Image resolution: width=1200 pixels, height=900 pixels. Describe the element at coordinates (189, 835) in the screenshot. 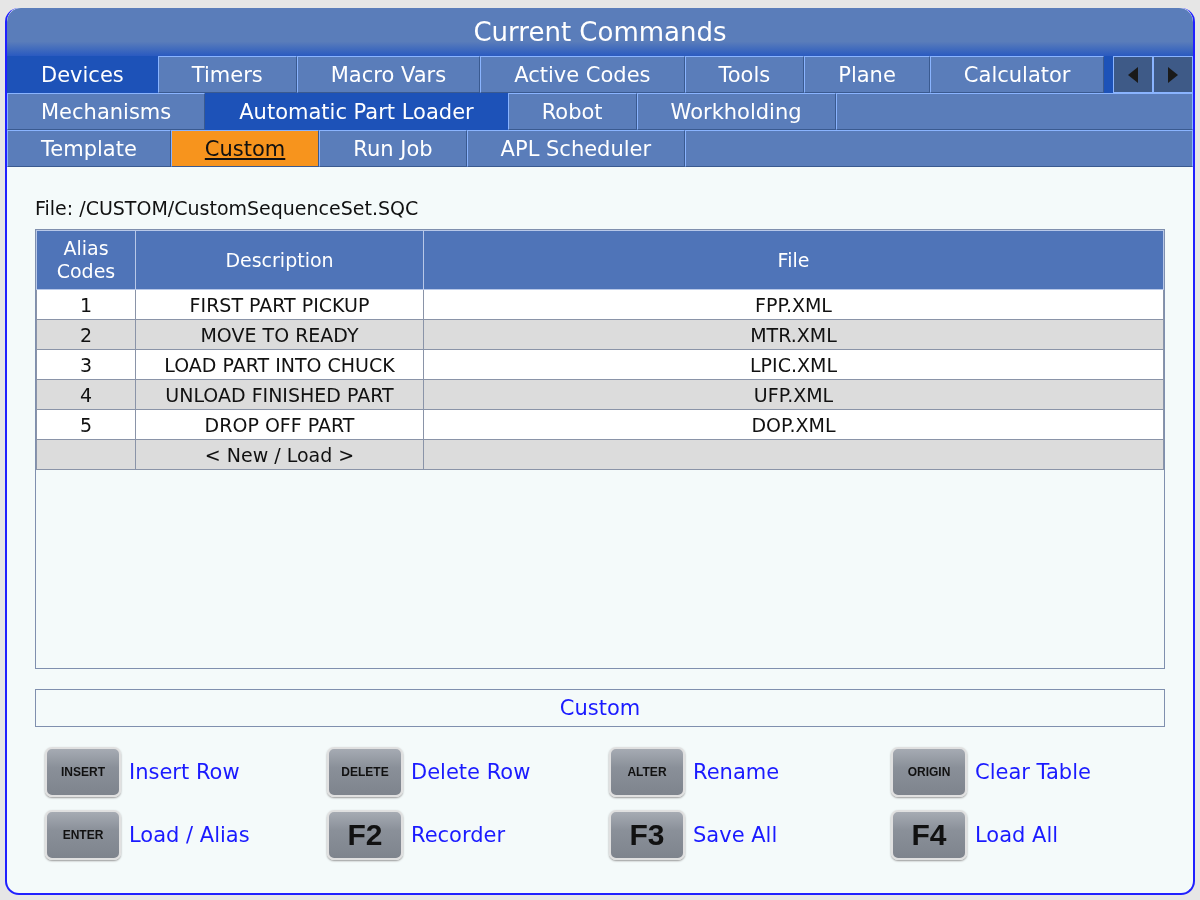

I see `action-label: Load / Alias` at that location.